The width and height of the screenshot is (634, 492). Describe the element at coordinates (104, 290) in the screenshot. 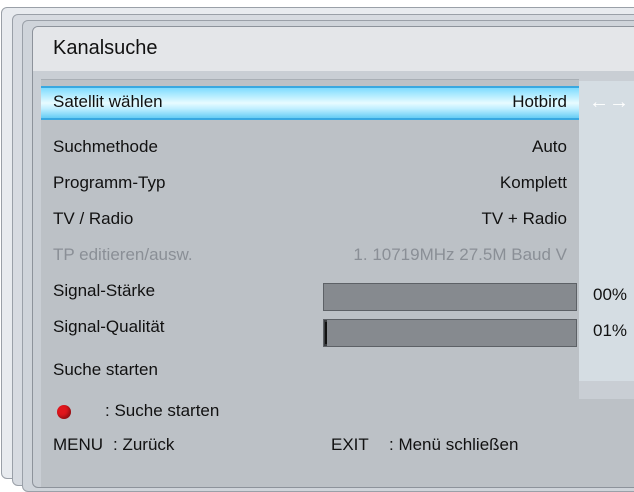

I see `signal-strength-label: Signal-Stärke` at that location.